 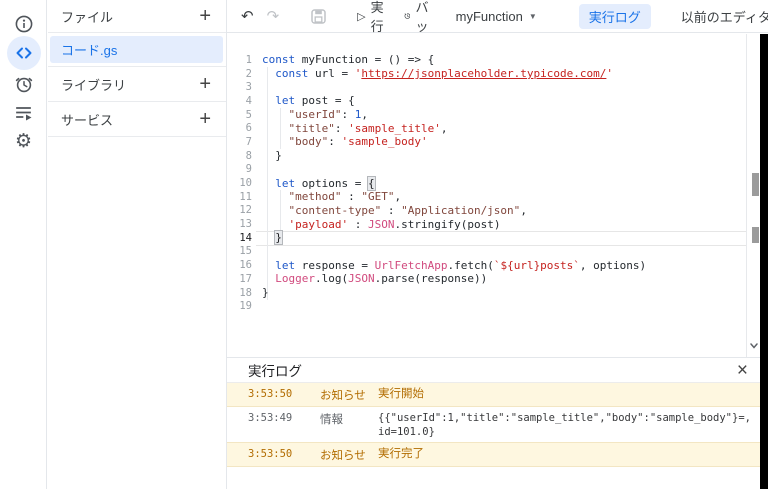 I want to click on add-service-button: +, so click(x=205, y=119).